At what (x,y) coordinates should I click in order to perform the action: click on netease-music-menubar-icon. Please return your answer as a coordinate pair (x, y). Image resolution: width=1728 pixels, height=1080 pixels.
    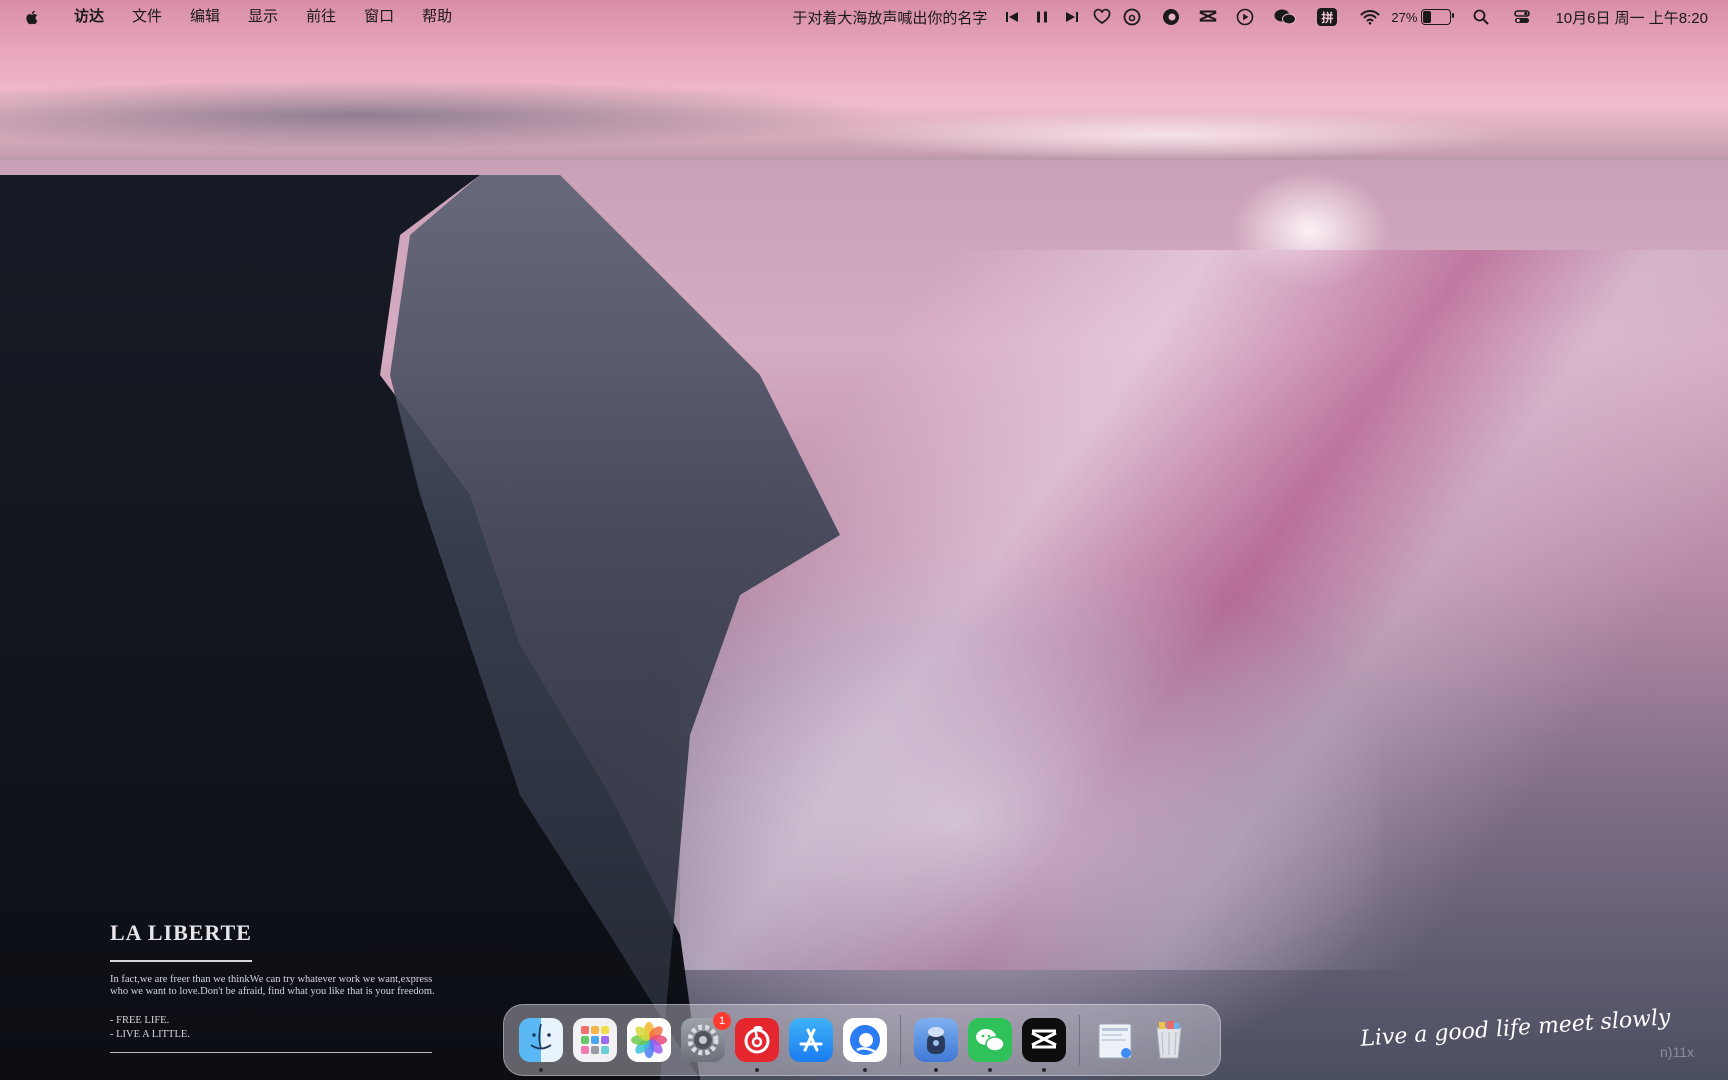
    Looking at the image, I should click on (1132, 17).